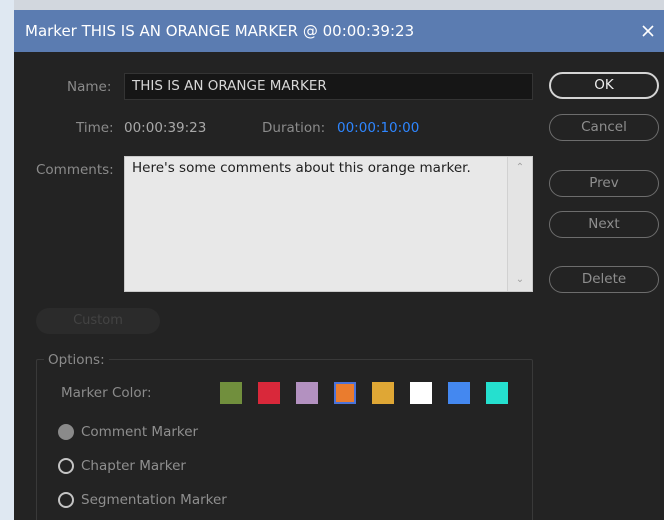 Image resolution: width=664 pixels, height=520 pixels. What do you see at coordinates (421, 393) in the screenshot?
I see `marker-color-swatch-white` at bounding box center [421, 393].